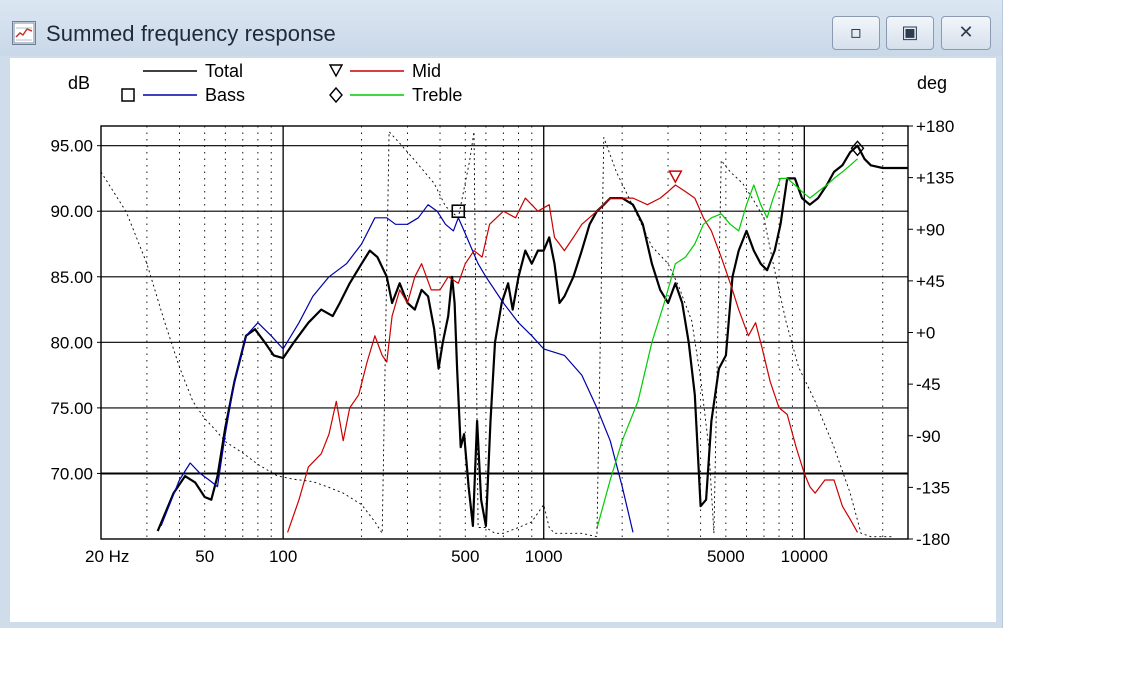  I want to click on x-tick-label: 500, so click(465, 556).